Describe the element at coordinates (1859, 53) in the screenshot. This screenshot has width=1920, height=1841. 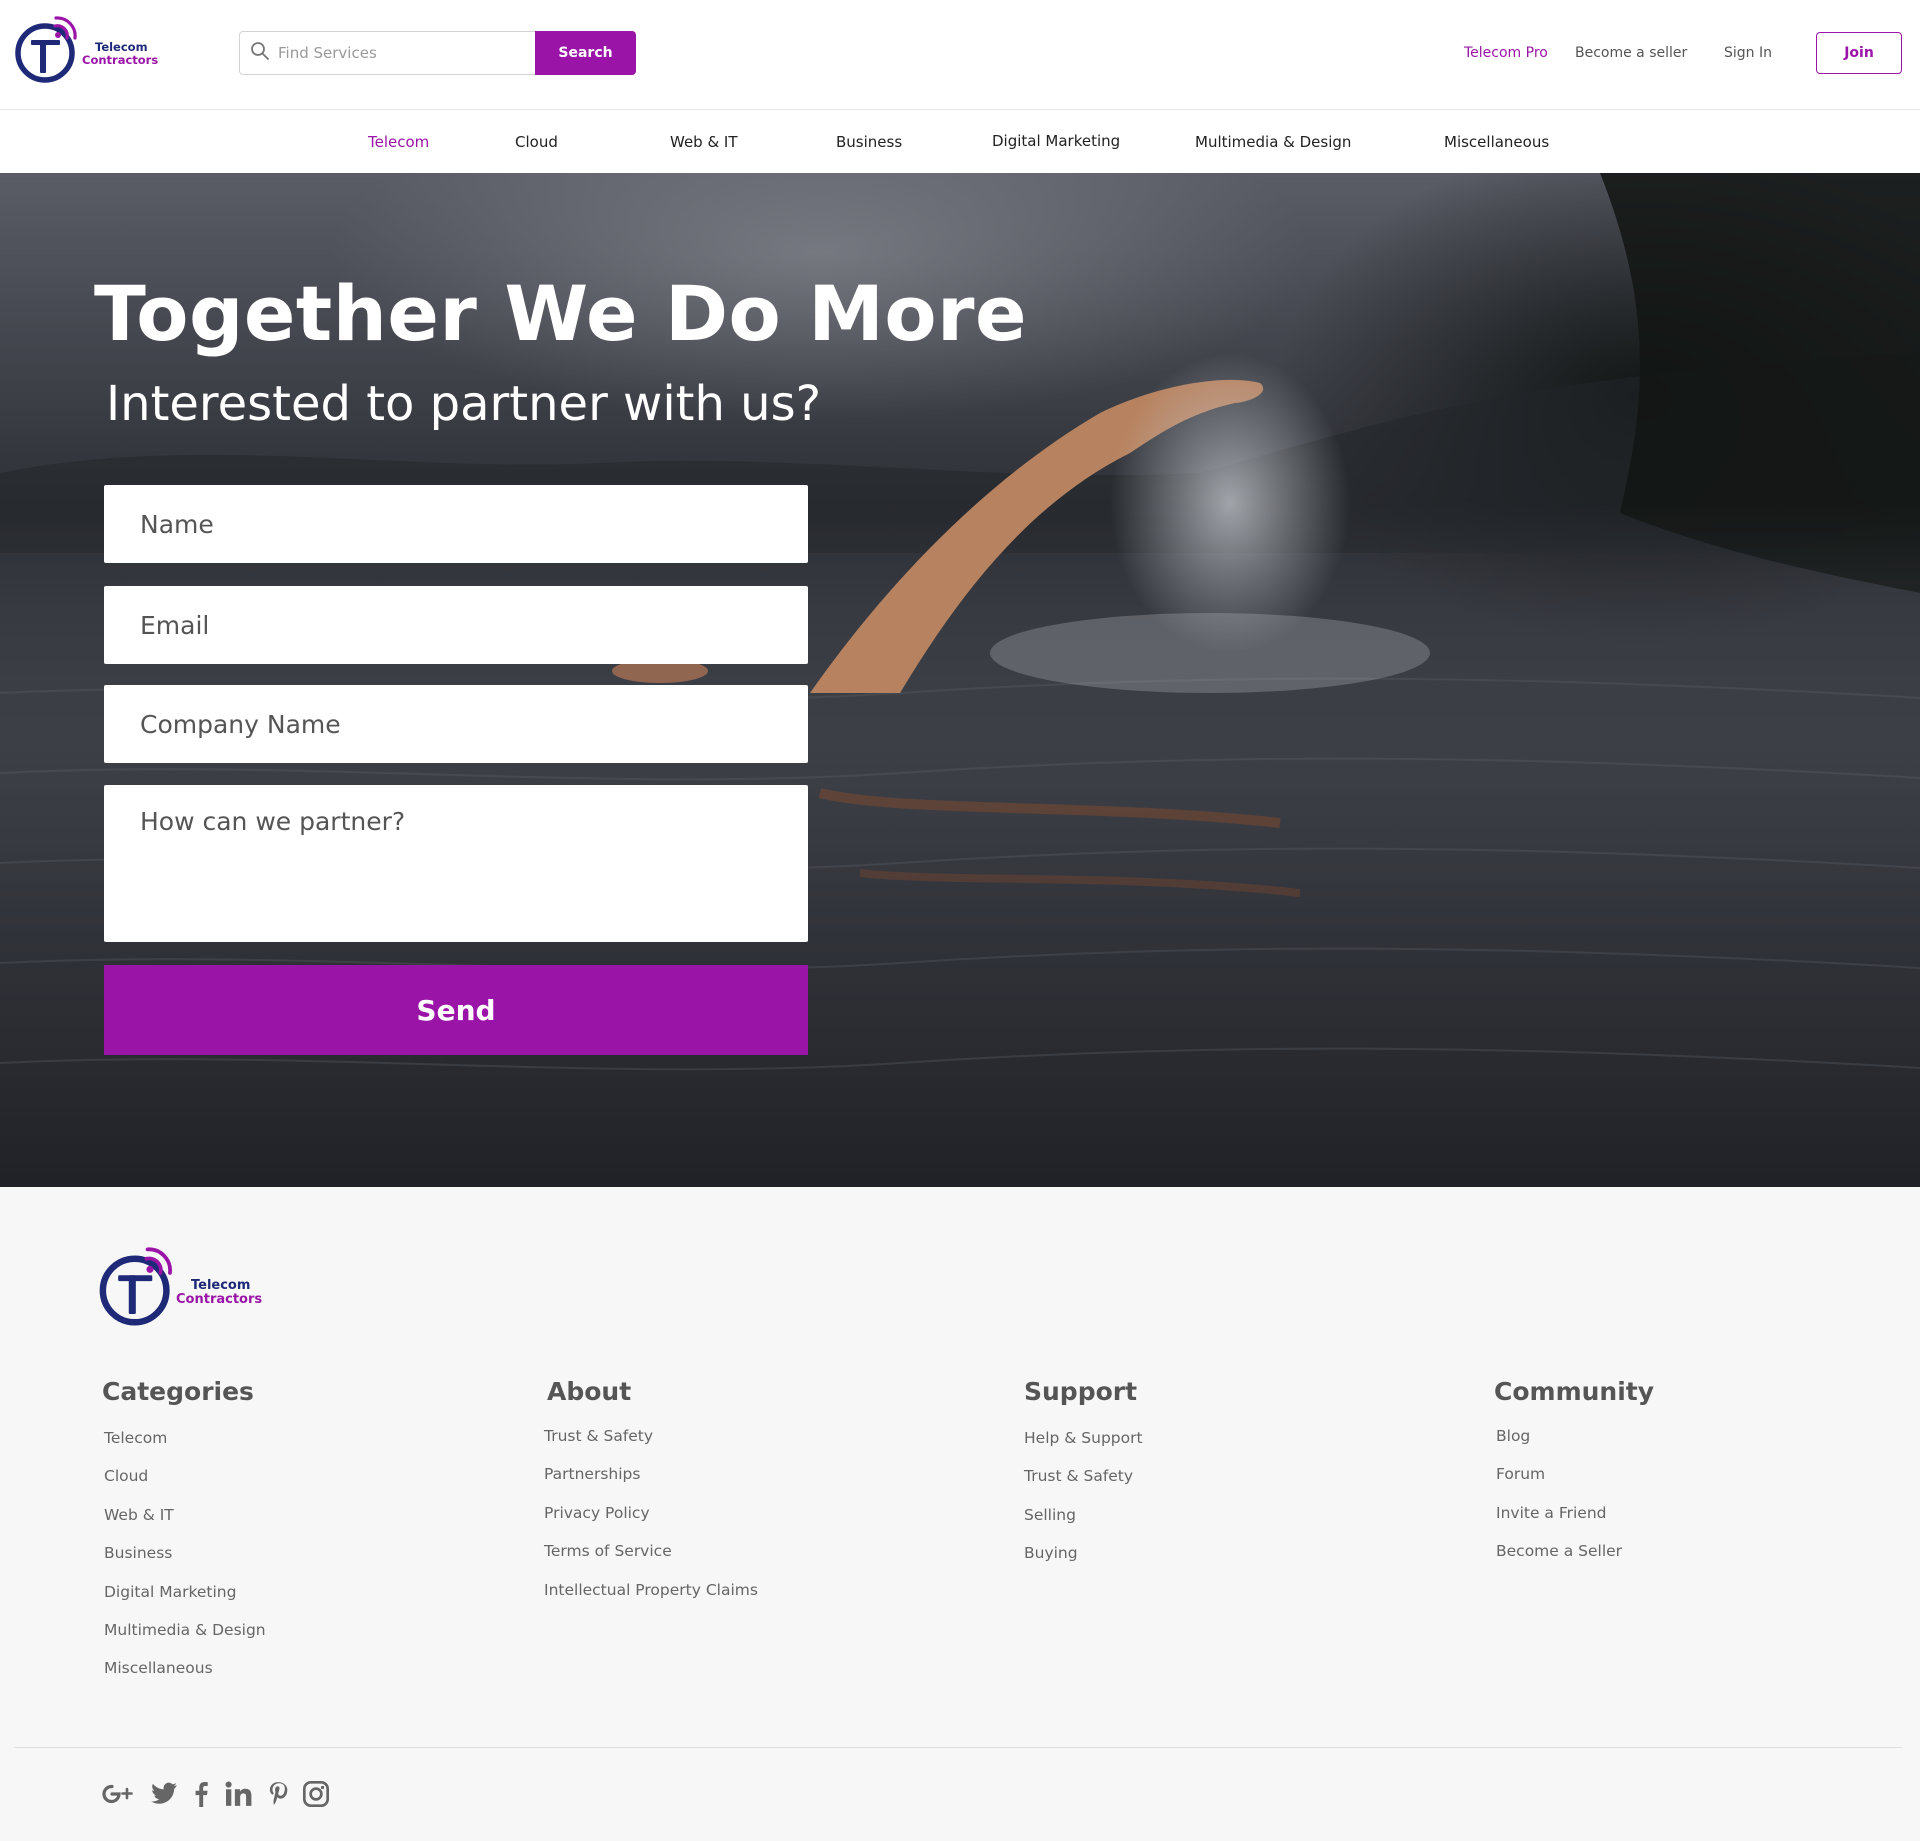
I see `join-button: Join` at that location.